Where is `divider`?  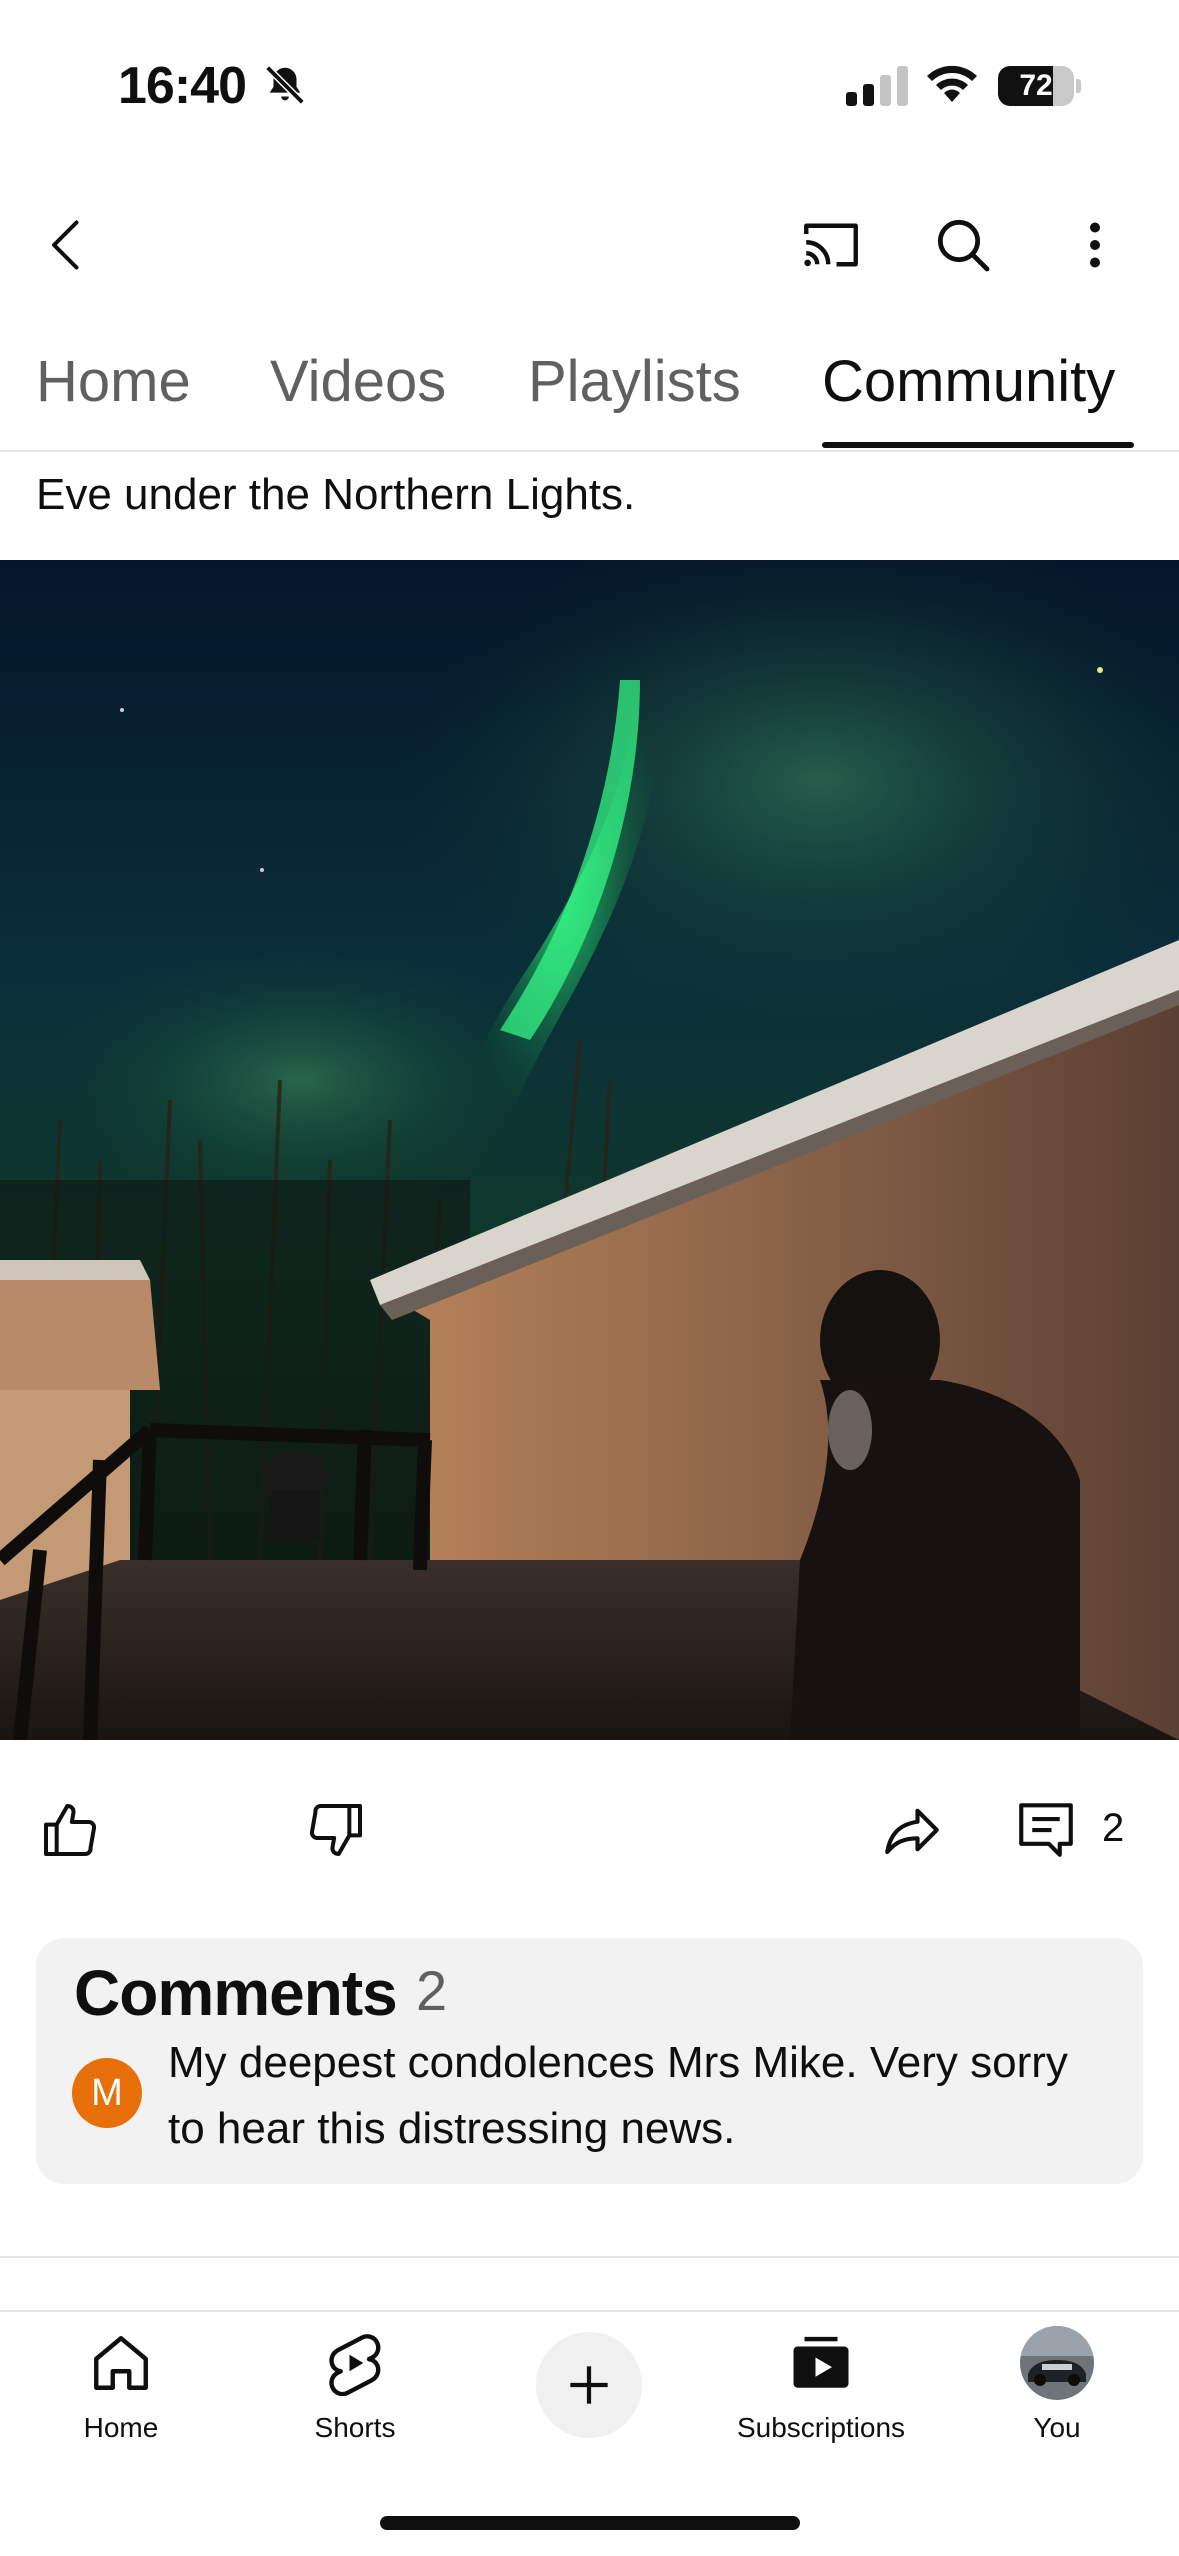
divider is located at coordinates (589, 2257).